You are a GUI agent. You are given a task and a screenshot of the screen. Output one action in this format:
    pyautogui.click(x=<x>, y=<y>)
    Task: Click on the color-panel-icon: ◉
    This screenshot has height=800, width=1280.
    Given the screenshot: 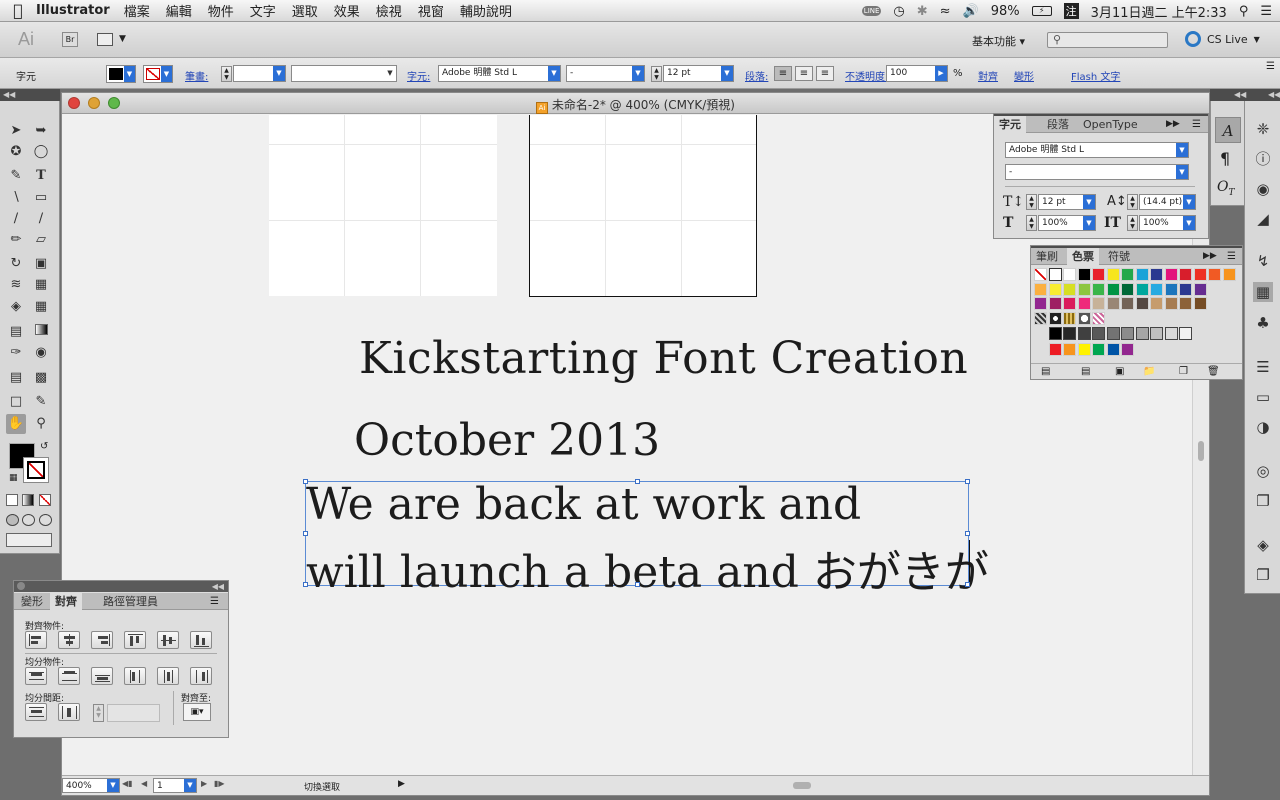 What is the action you would take?
    pyautogui.click(x=1263, y=189)
    